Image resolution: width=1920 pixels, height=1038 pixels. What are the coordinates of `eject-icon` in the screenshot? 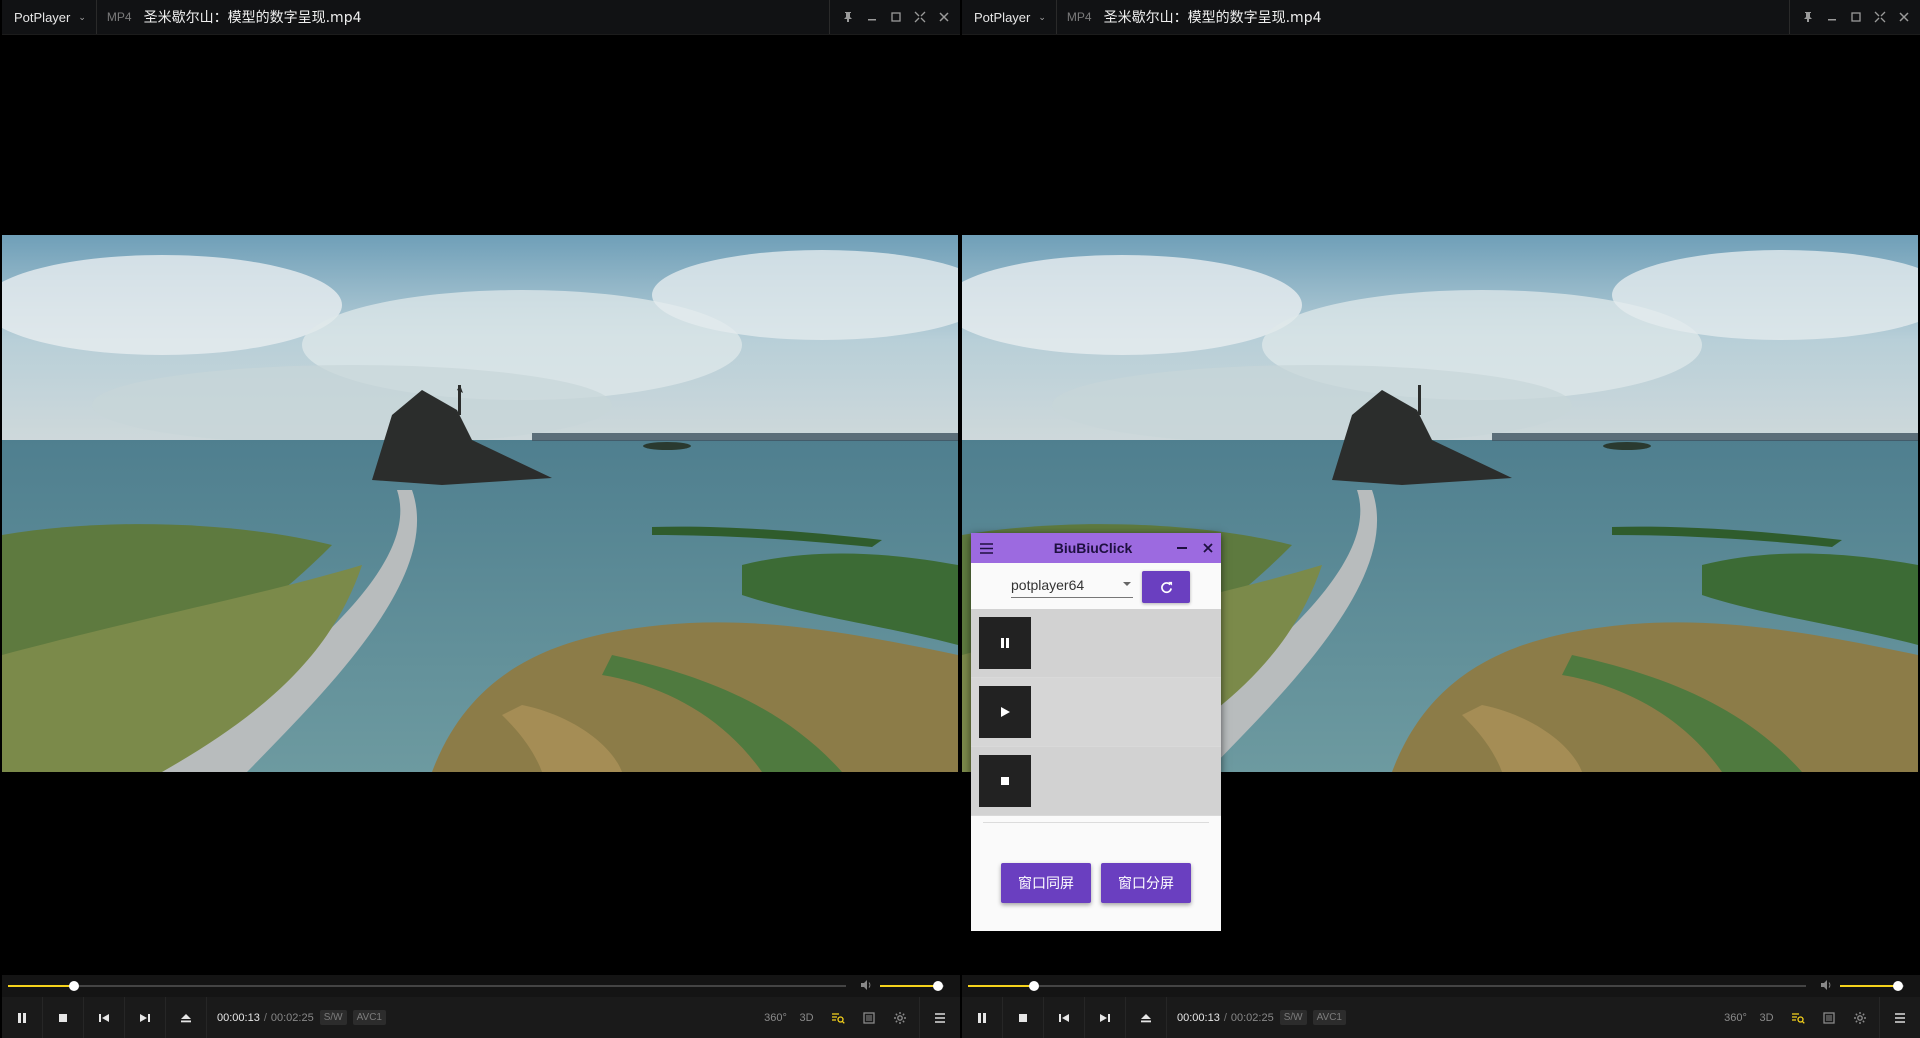 It's located at (186, 1017).